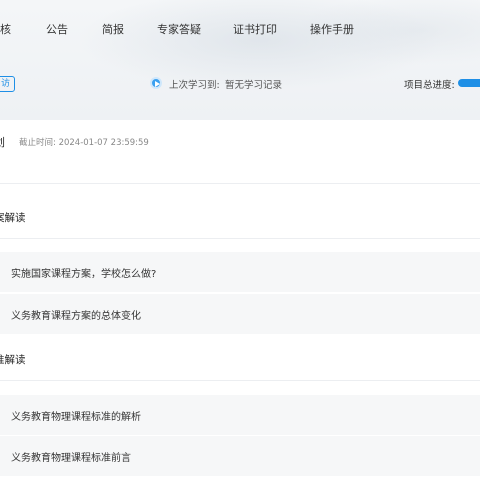 The image size is (480, 480). What do you see at coordinates (113, 29) in the screenshot?
I see `nav-item-briefings: 简报` at bounding box center [113, 29].